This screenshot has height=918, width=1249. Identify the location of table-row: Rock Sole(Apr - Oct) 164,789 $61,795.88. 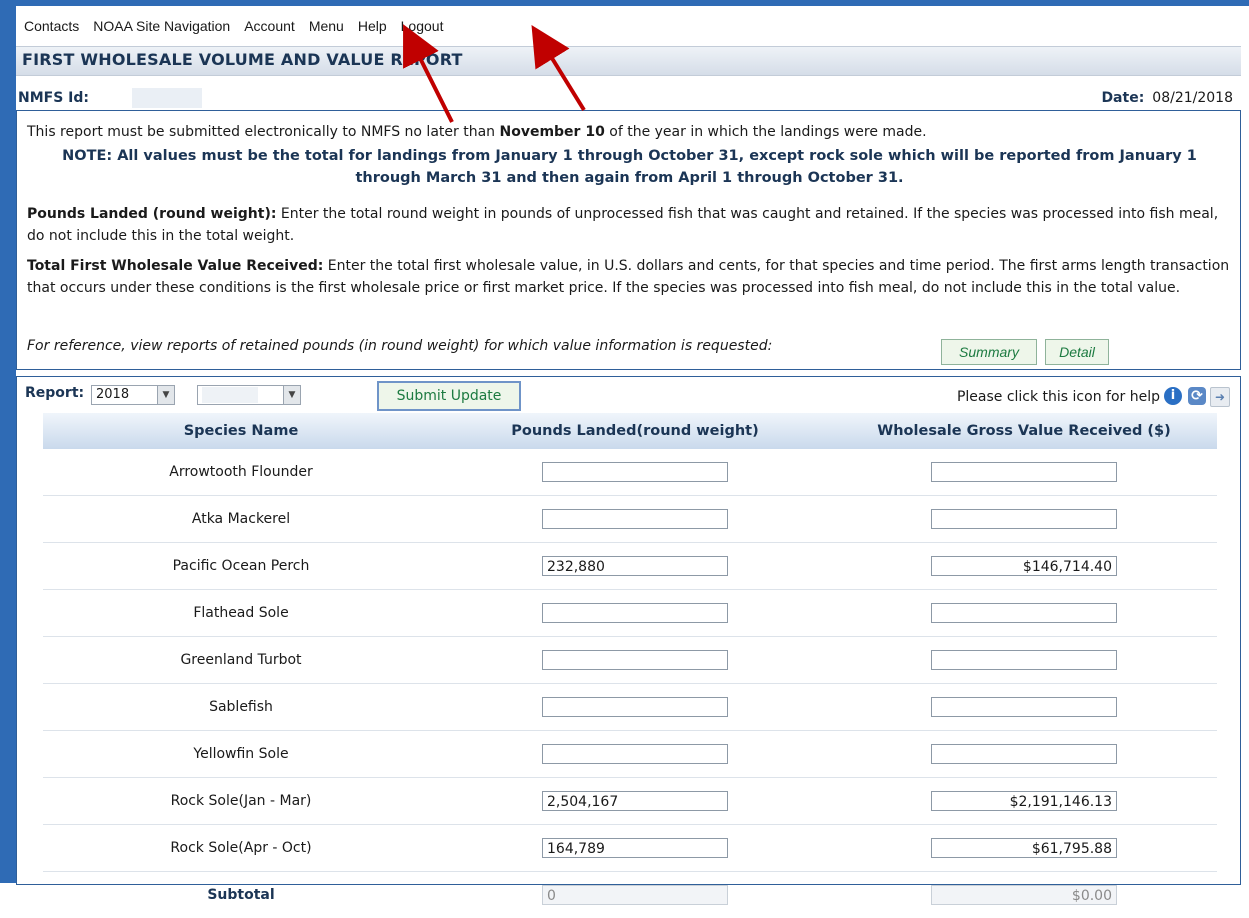
(630, 848).